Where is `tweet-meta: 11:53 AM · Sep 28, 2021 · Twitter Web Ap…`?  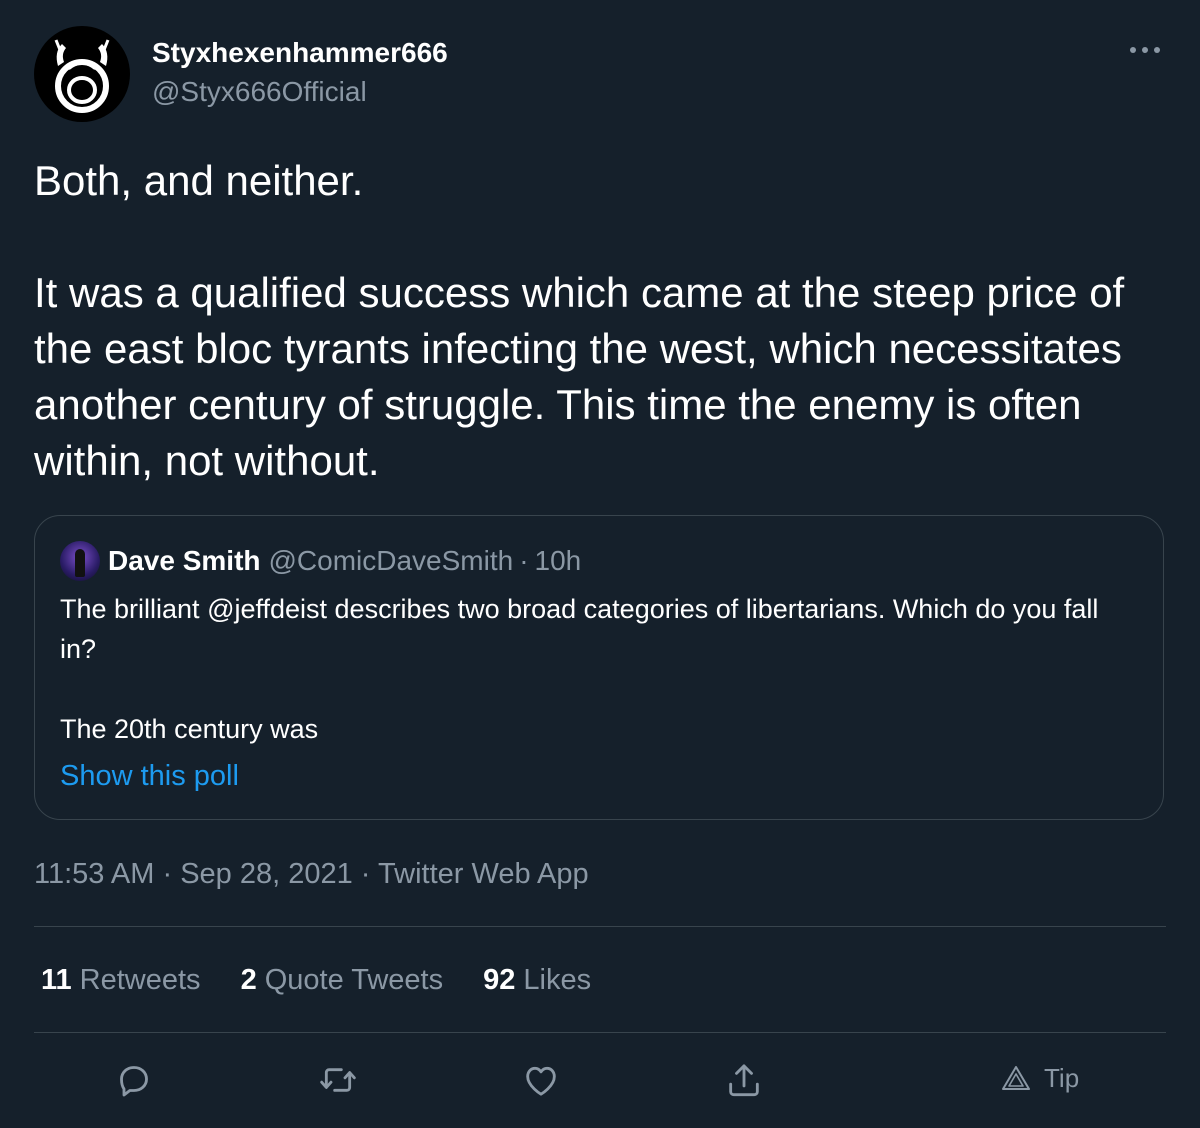
tweet-meta: 11:53 AM · Sep 28, 2021 · Twitter Web Ap… is located at coordinates (311, 874).